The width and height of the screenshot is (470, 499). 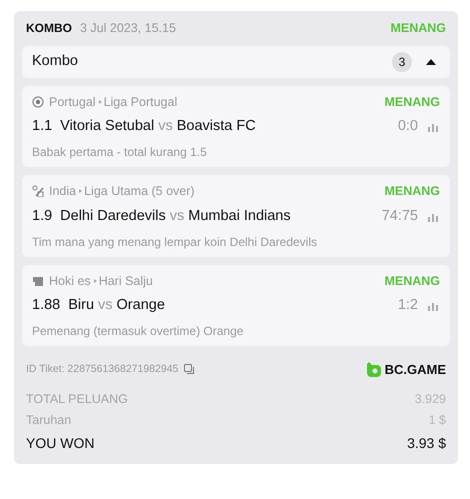 I want to click on score-value: 74:75, so click(x=400, y=216).